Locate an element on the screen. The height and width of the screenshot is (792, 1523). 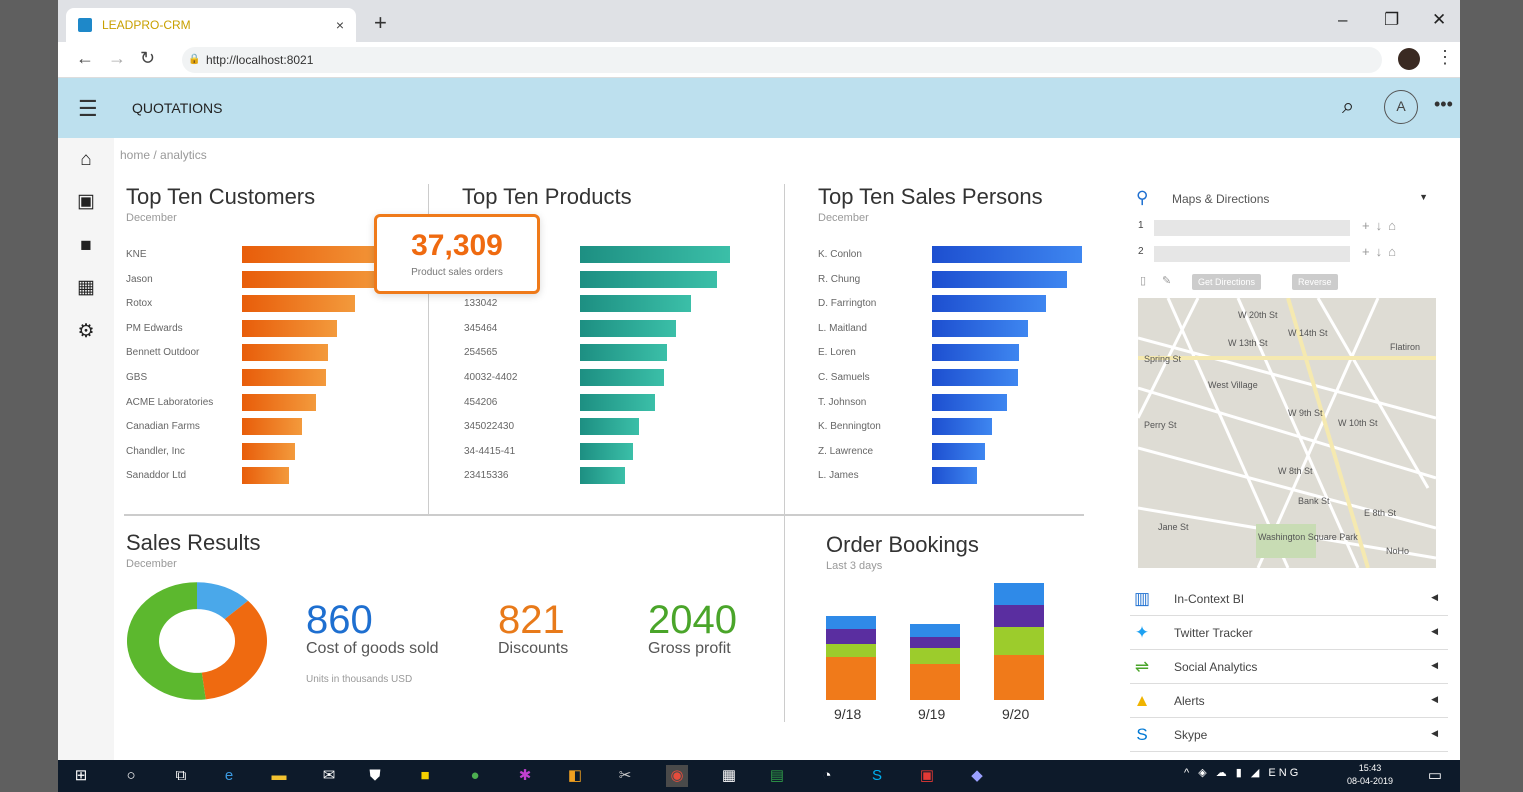
search-icon: ⌕ is located at coordinates (1348, 106).